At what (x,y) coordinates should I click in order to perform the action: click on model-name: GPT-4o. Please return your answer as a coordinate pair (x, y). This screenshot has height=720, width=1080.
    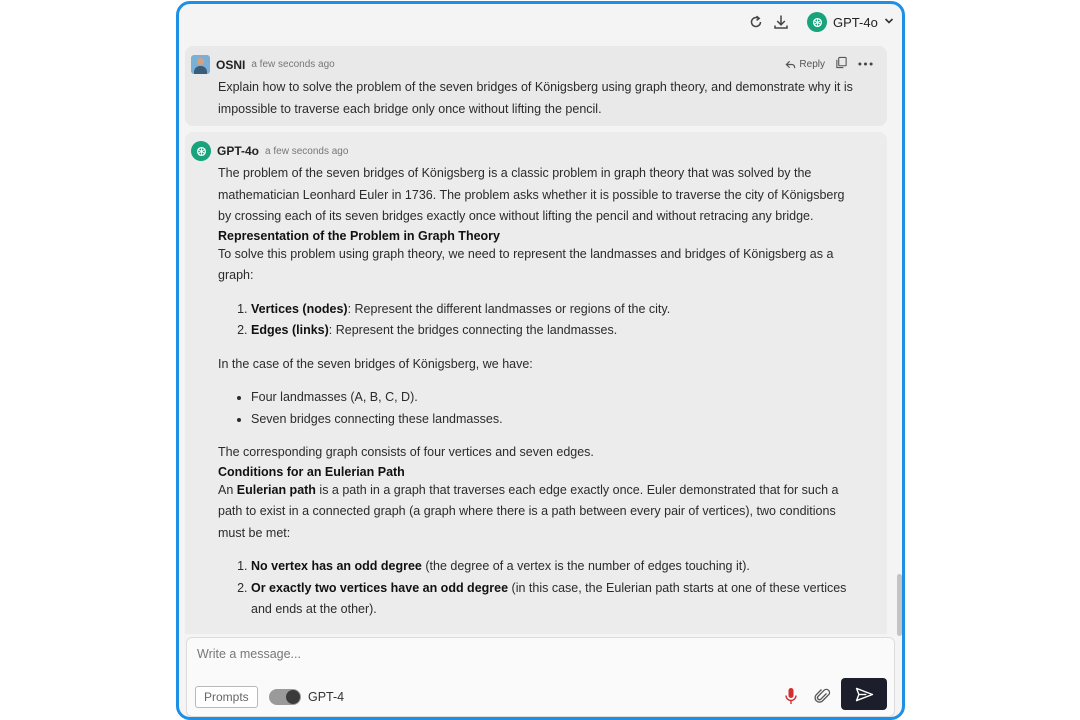
    Looking at the image, I should click on (855, 22).